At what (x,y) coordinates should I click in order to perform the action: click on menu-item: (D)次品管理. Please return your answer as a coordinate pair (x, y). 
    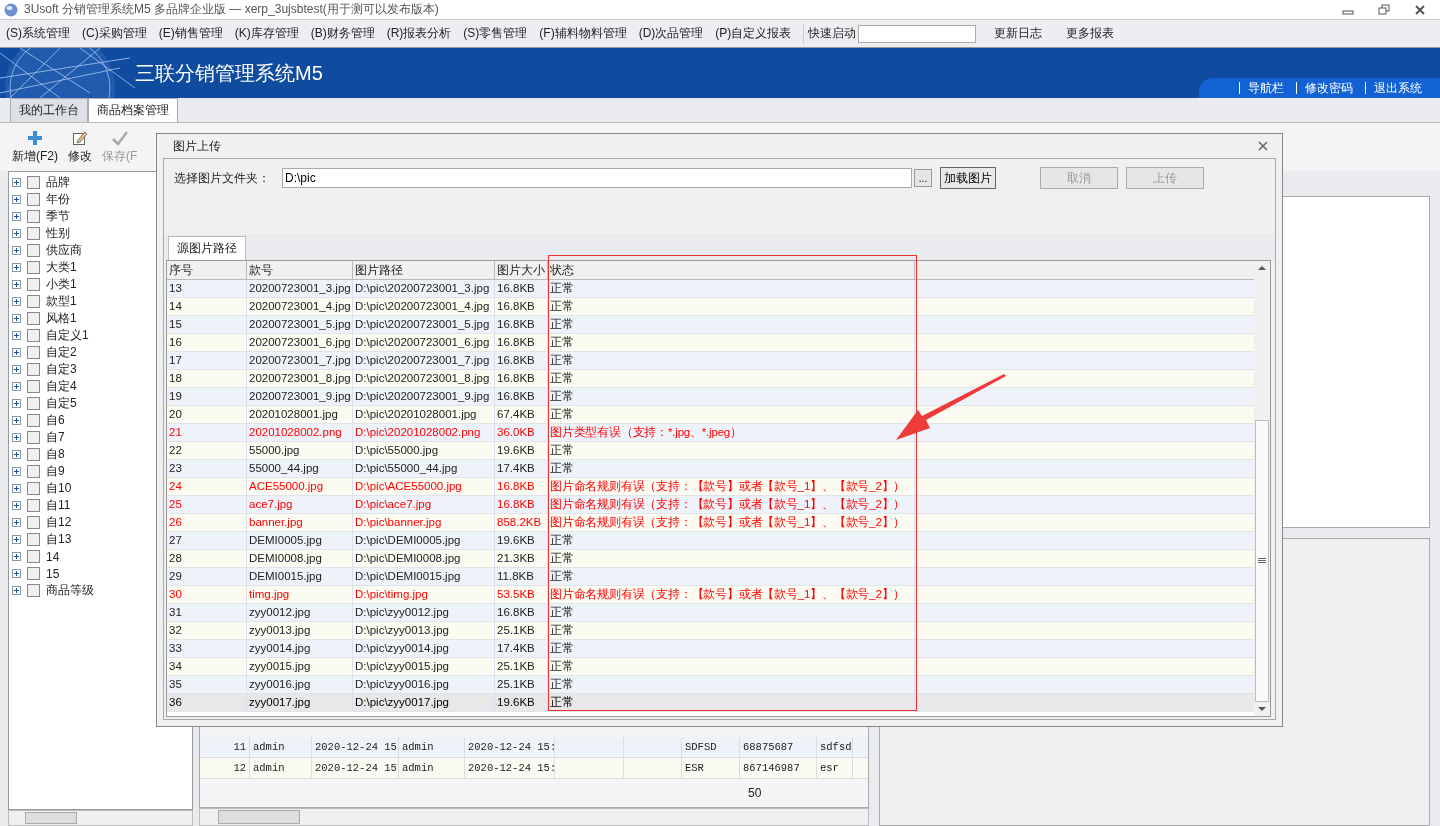
    Looking at the image, I should click on (671, 33).